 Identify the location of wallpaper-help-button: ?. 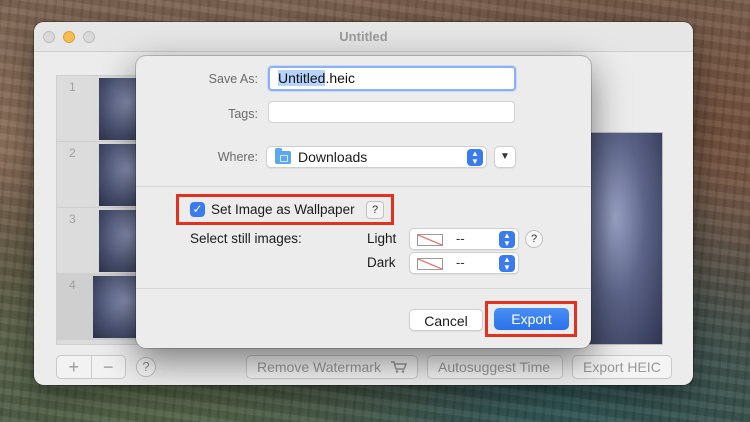
(375, 210).